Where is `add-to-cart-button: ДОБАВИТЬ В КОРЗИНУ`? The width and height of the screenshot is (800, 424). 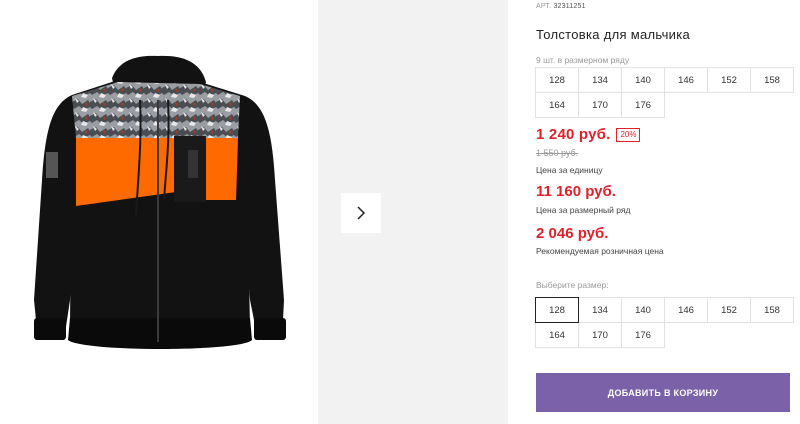
add-to-cart-button: ДОБАВИТЬ В КОРЗИНУ is located at coordinates (663, 392).